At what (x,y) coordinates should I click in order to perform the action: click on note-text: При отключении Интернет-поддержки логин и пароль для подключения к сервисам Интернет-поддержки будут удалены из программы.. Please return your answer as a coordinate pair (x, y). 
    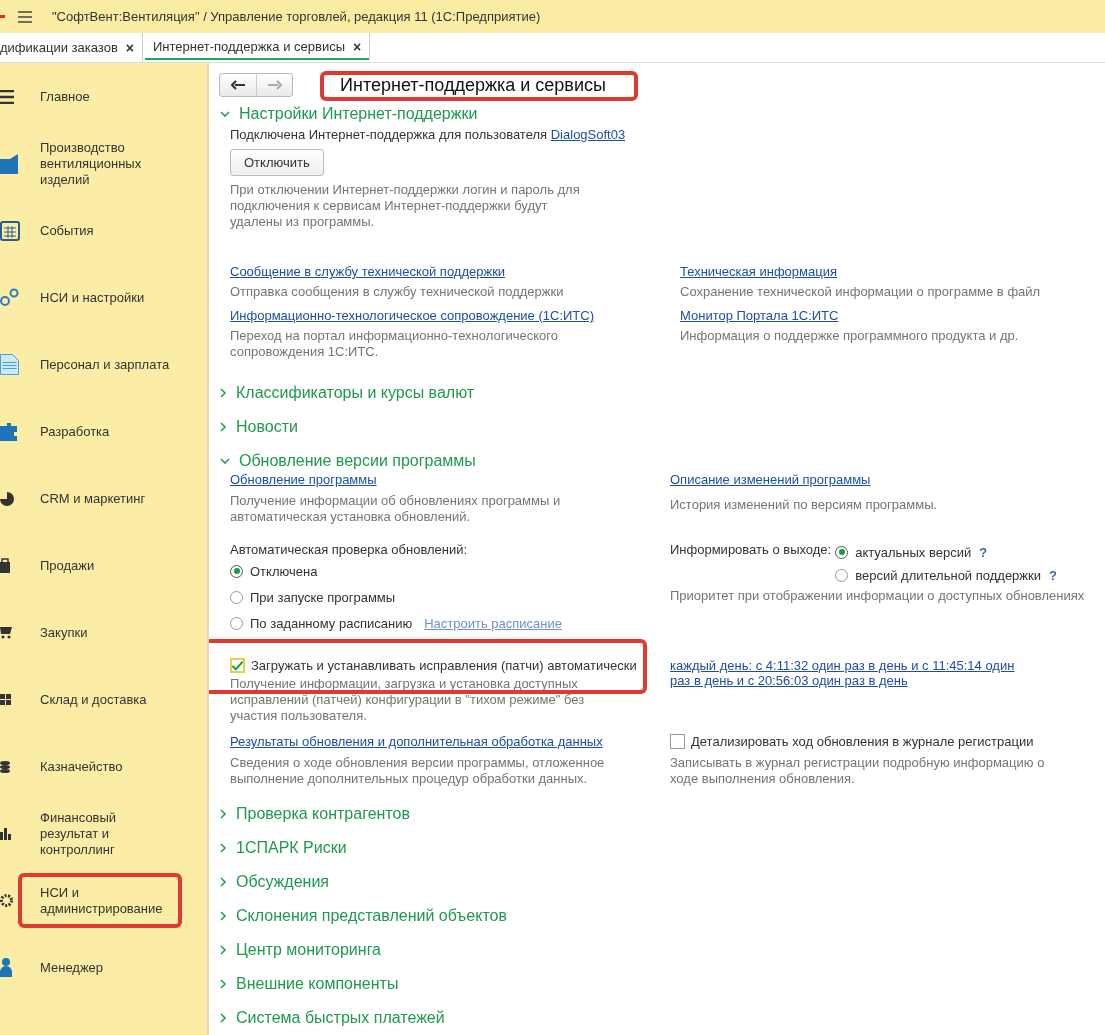
    Looking at the image, I should click on (405, 206).